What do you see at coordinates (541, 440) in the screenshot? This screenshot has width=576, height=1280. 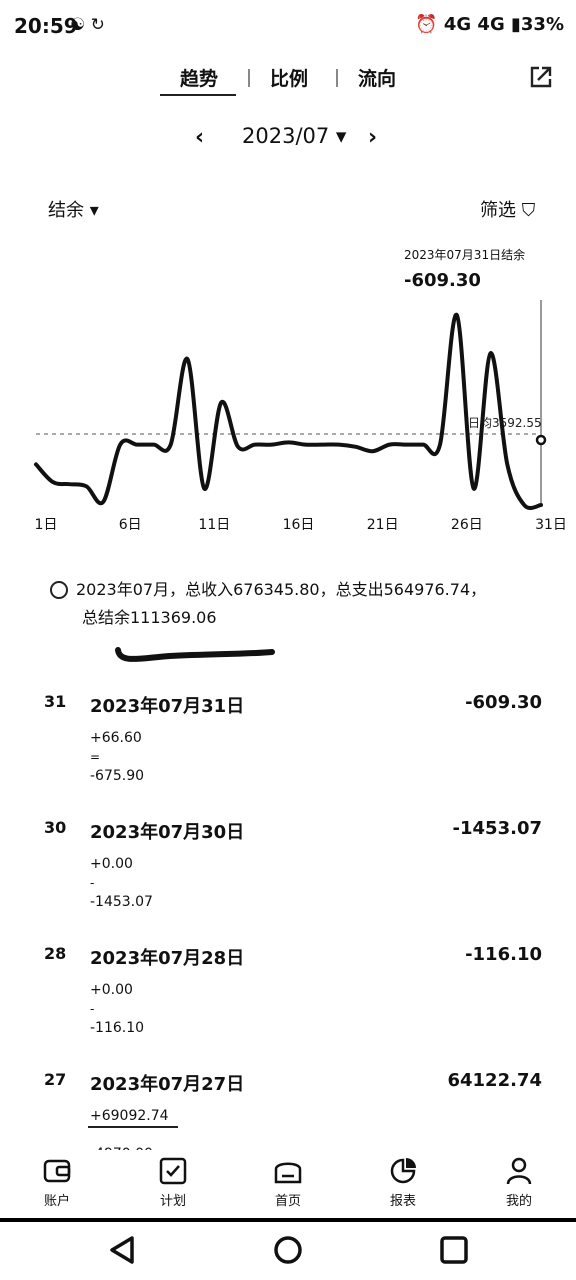 I see `selected-point` at bounding box center [541, 440].